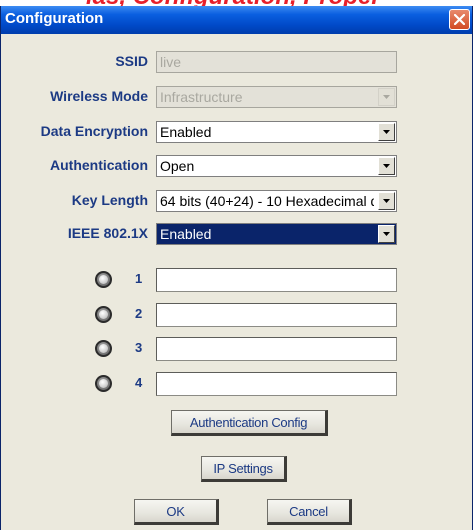  I want to click on wireless-mode-dropdown-button, so click(386, 97).